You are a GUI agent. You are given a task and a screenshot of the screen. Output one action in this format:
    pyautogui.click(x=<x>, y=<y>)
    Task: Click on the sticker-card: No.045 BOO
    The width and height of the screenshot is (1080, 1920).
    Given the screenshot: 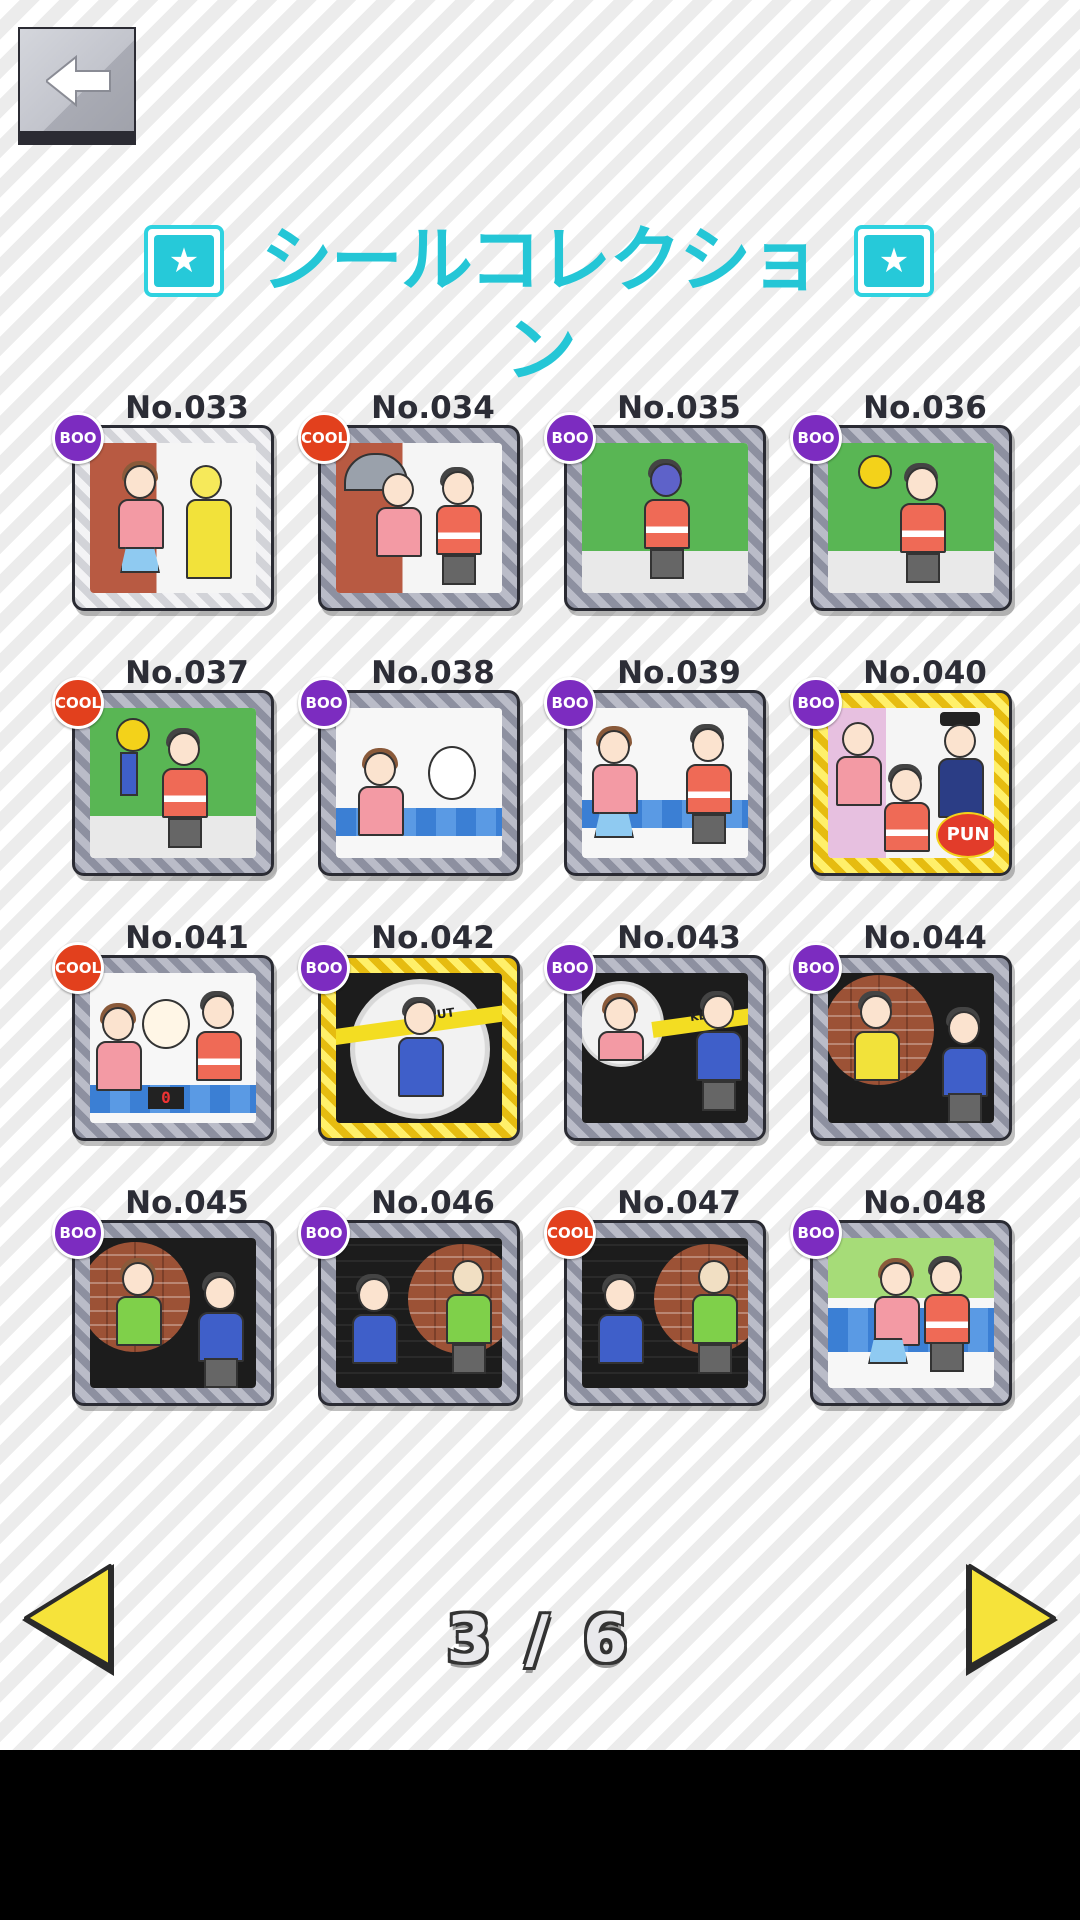 What is the action you would take?
    pyautogui.click(x=177, y=1302)
    